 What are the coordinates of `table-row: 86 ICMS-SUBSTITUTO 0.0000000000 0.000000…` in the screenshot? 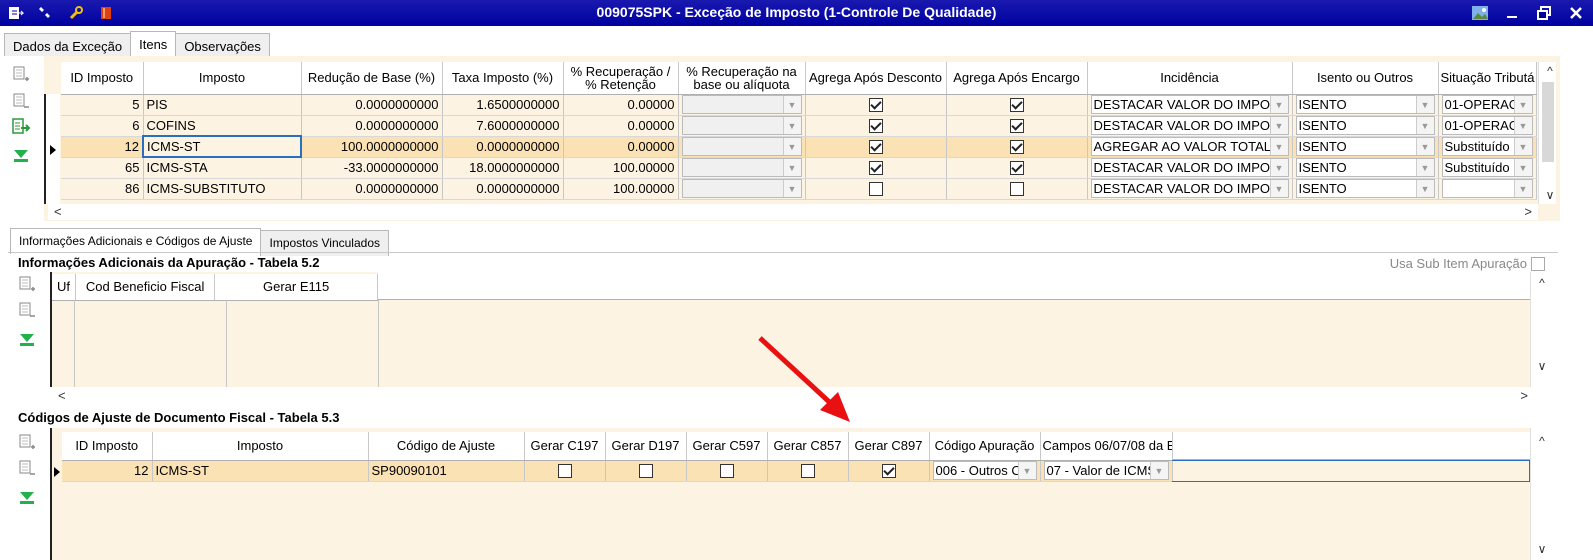 It's located at (799, 189).